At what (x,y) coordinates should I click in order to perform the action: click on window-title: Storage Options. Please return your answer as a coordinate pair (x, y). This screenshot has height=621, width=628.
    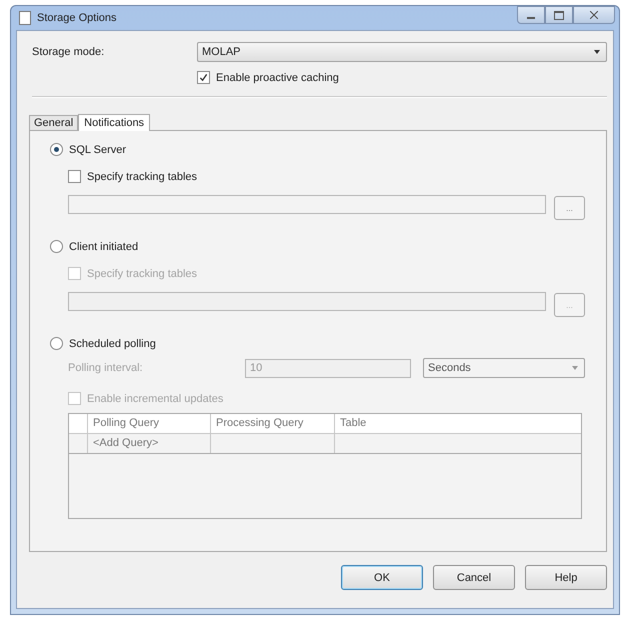
    Looking at the image, I should click on (77, 18).